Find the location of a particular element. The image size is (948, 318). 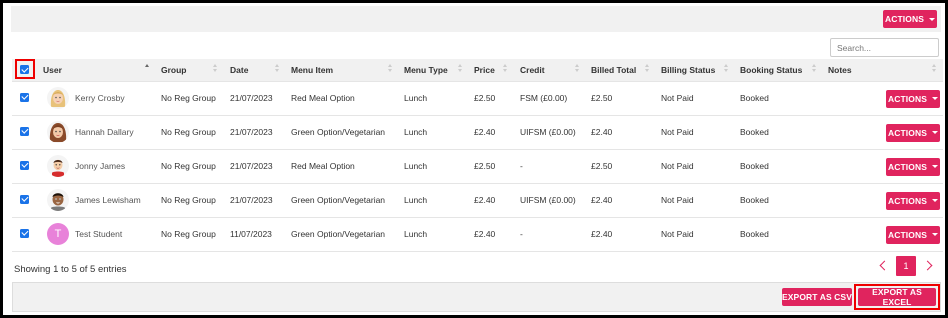

cell-menu-item: Red Meal Option is located at coordinates (323, 166).